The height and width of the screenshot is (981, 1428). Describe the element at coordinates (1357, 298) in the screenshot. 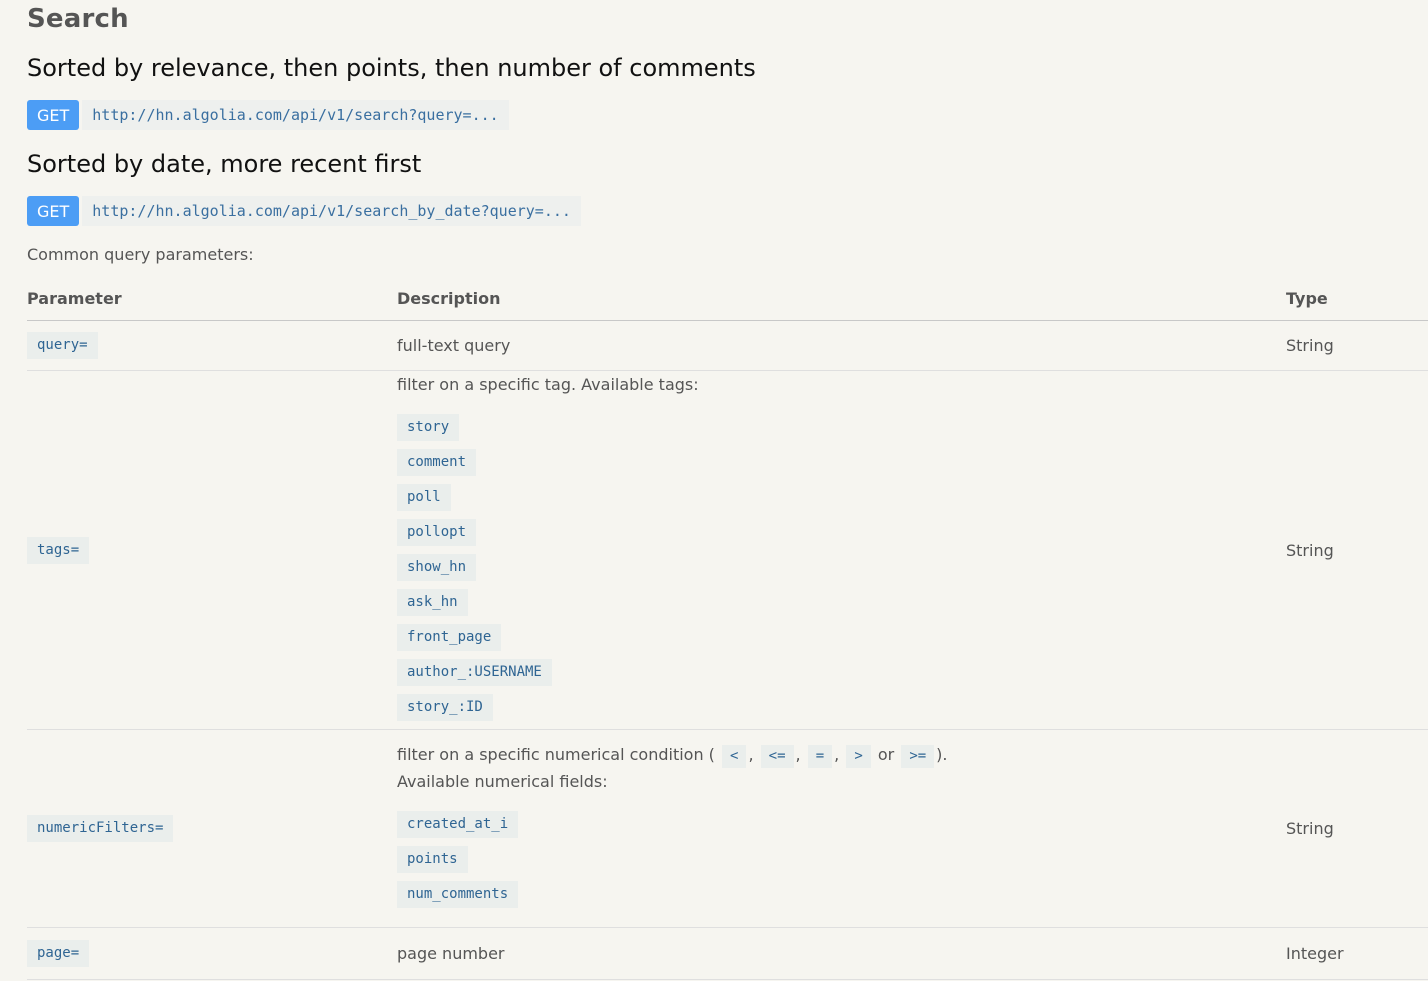

I see `header-type: Type` at that location.